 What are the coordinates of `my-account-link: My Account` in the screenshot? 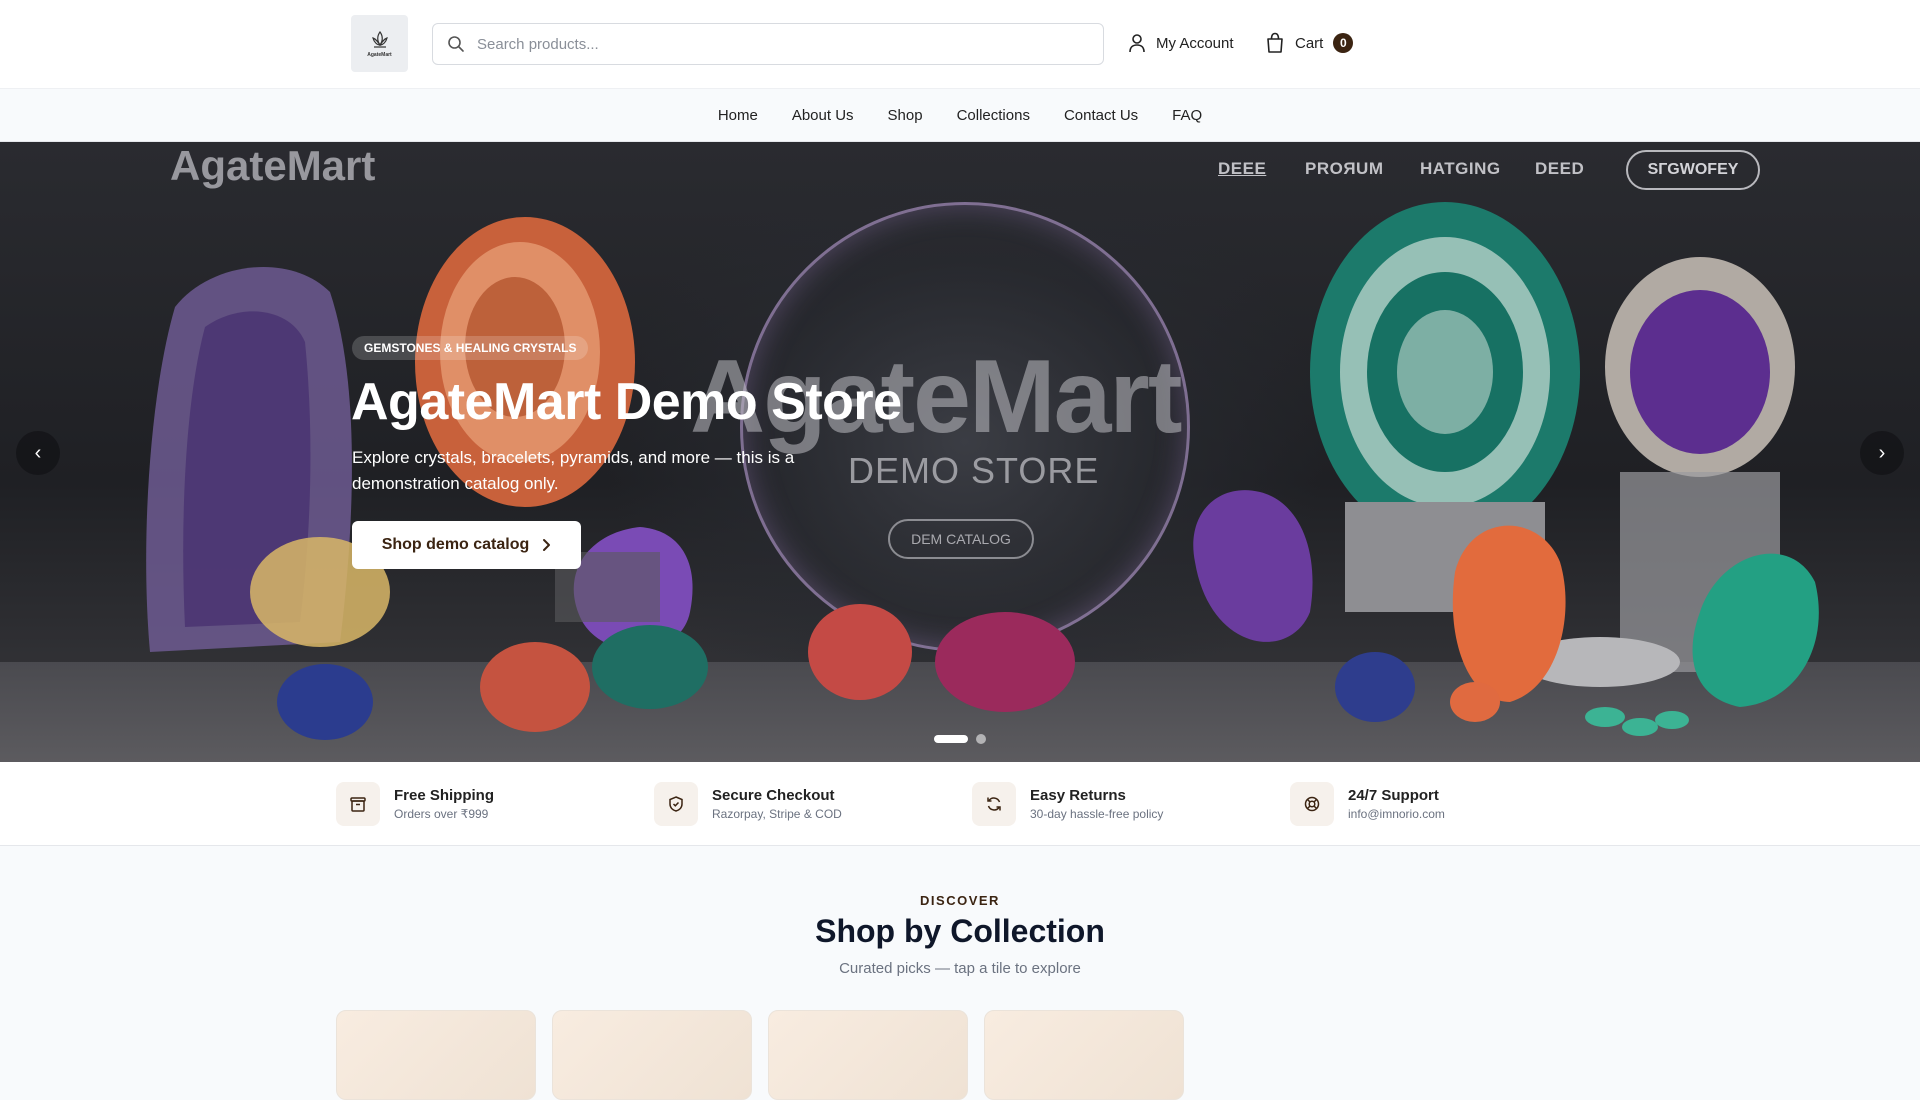 It's located at (1181, 43).